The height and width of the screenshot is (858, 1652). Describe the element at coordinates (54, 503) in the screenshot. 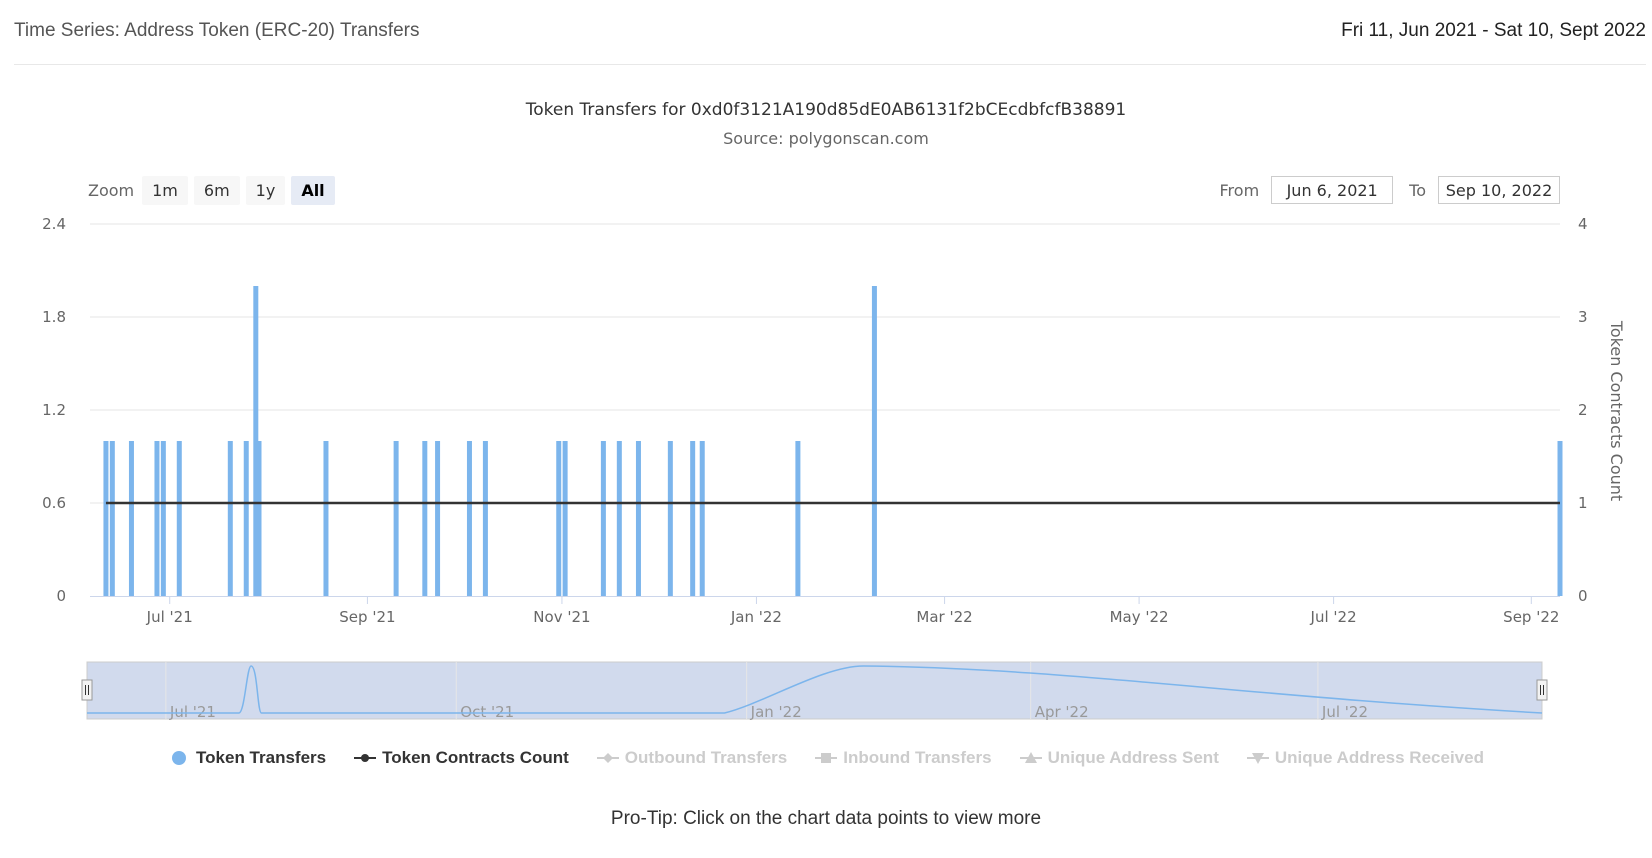

I see `y-left-tick-label: 0.6` at that location.